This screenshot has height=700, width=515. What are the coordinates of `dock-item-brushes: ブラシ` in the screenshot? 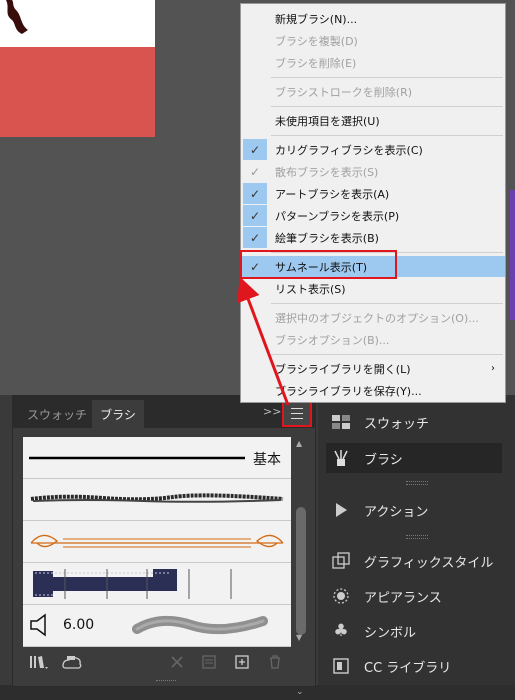 It's located at (414, 458).